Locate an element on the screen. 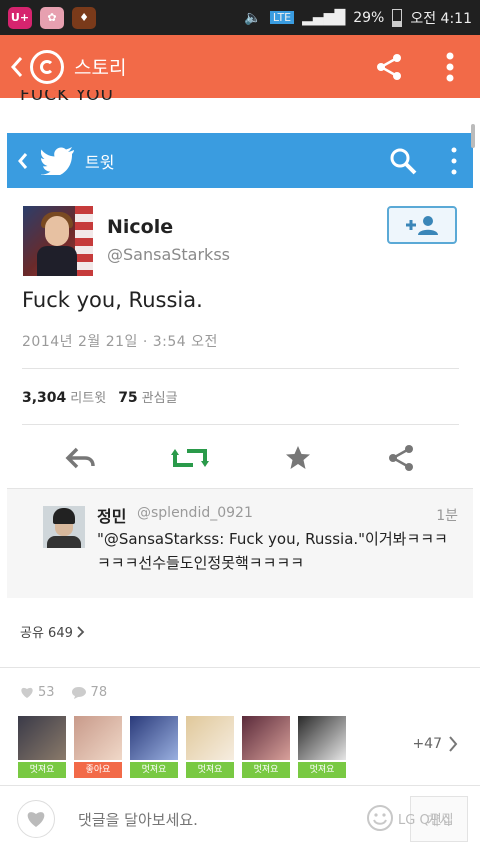  comment-input is located at coordinates (218, 820).